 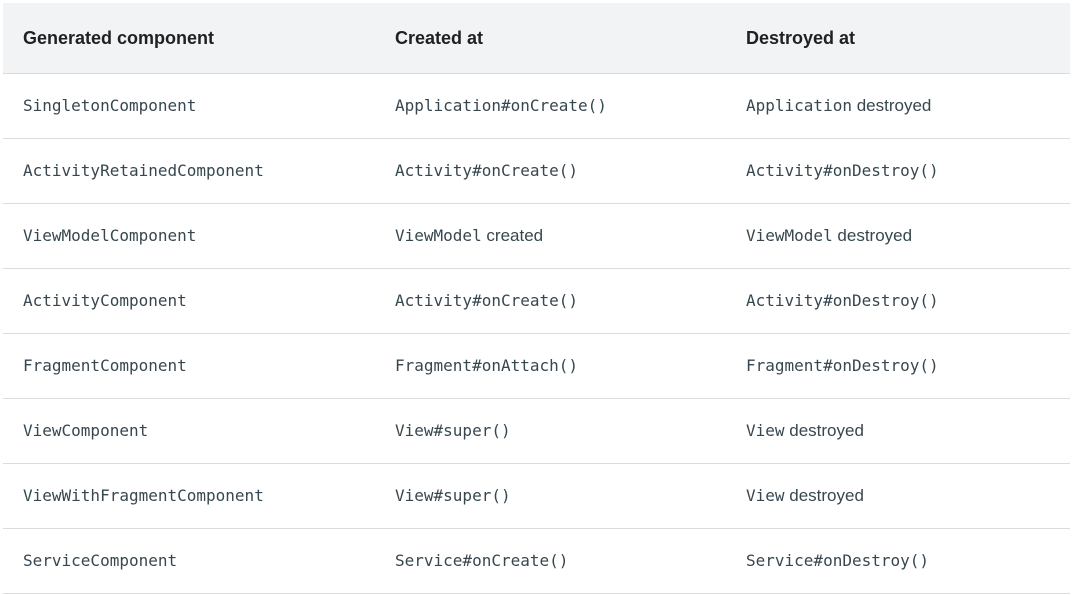 I want to click on component-name: ViewComponent, so click(x=86, y=430).